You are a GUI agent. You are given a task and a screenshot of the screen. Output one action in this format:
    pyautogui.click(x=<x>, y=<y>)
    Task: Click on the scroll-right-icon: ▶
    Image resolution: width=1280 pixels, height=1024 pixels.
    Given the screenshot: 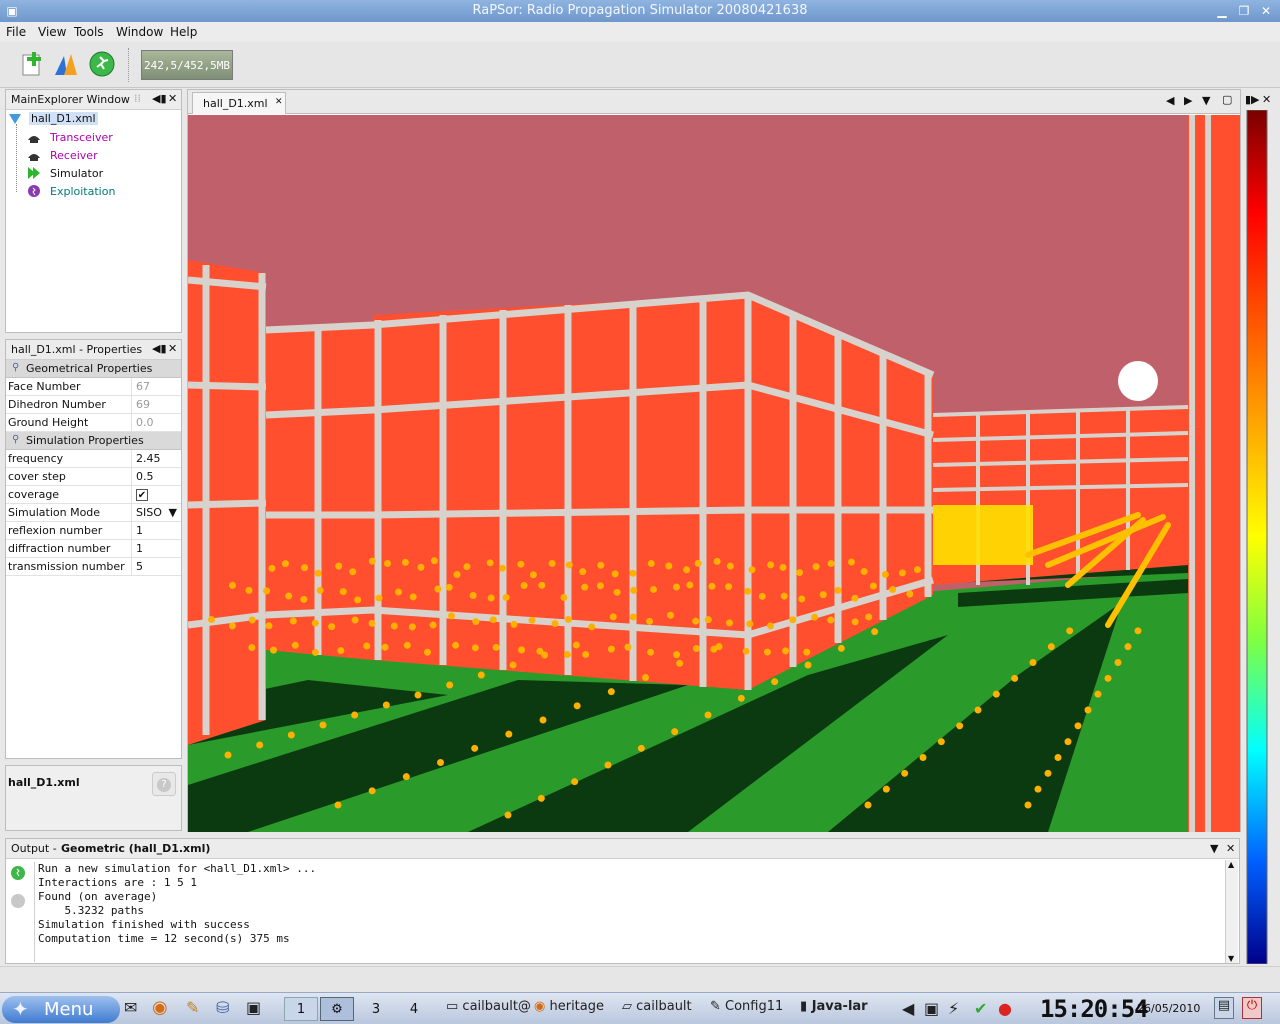 What is the action you would take?
    pyautogui.click(x=1188, y=100)
    